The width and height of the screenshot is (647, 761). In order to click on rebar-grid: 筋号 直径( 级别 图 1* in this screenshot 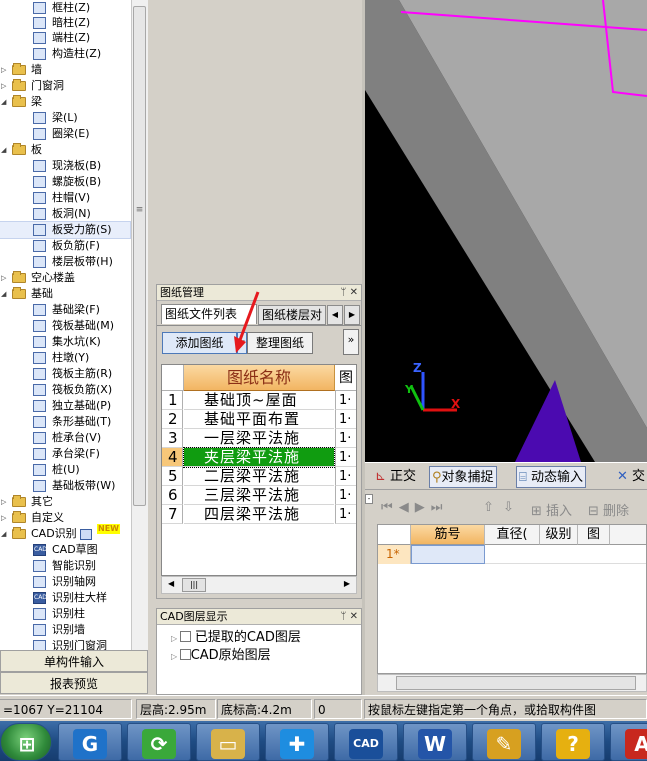, I will do `click(512, 599)`.